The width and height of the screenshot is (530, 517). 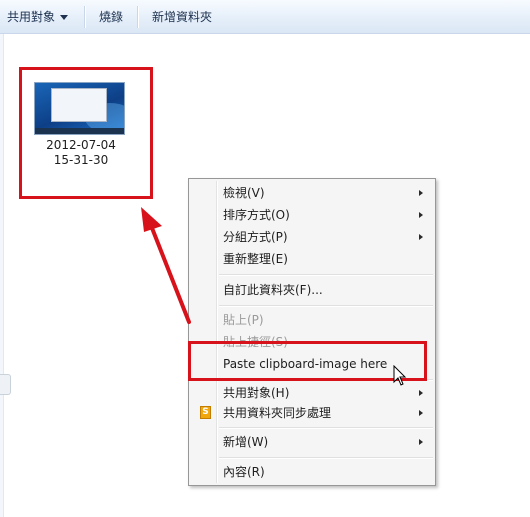 I want to click on new-folder-label: 新增資料夾, so click(x=182, y=17).